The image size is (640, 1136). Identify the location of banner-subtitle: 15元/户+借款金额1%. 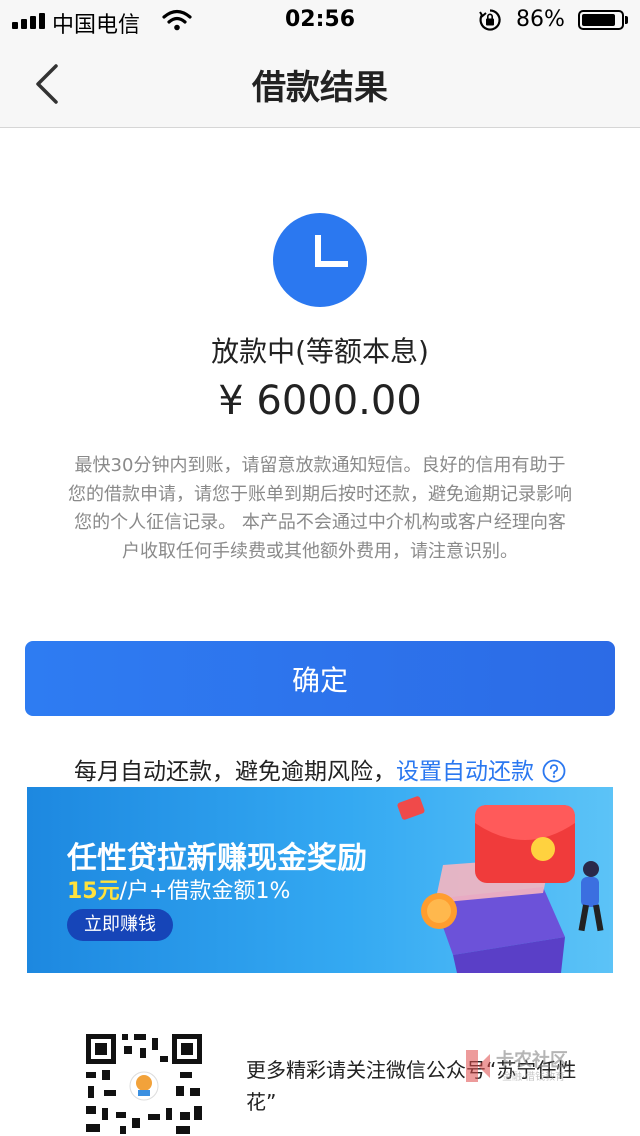
(178, 889).